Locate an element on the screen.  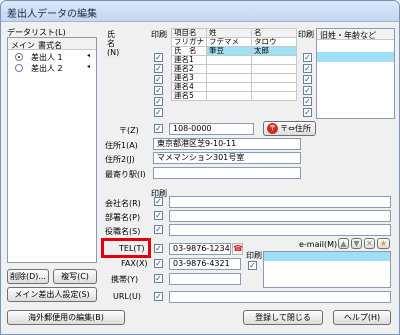
print-checkbox-rename1: ✓ is located at coordinates (158, 68).